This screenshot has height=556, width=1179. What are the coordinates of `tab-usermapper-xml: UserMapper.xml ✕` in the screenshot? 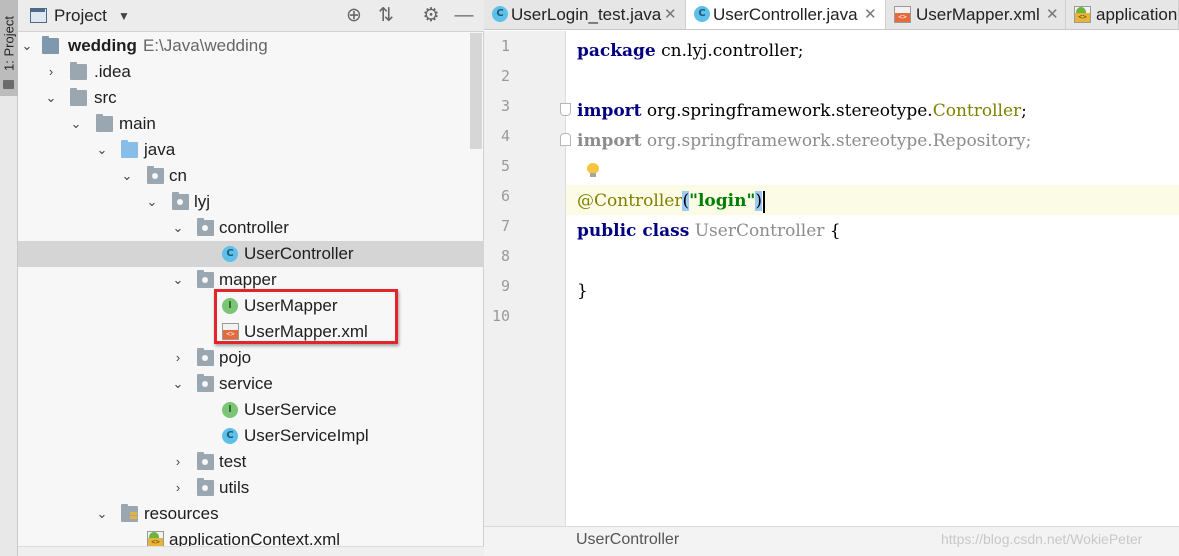 It's located at (976, 14).